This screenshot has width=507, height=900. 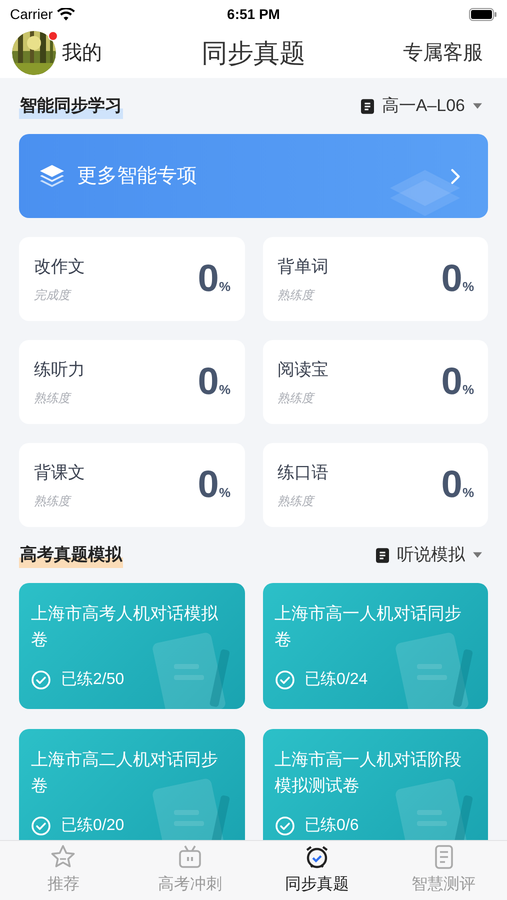 What do you see at coordinates (455, 176) in the screenshot?
I see `chevron-right-icon` at bounding box center [455, 176].